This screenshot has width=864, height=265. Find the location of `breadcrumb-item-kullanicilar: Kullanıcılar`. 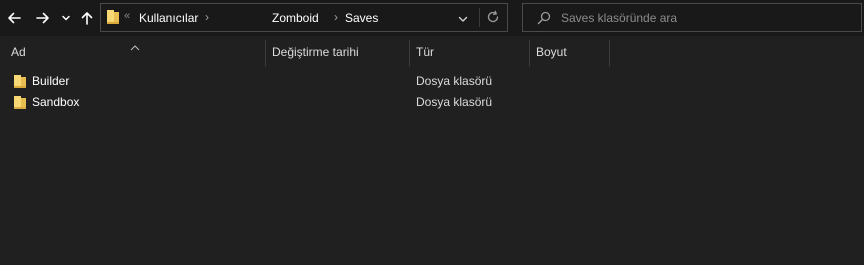

breadcrumb-item-kullanicilar: Kullanıcılar is located at coordinates (168, 18).